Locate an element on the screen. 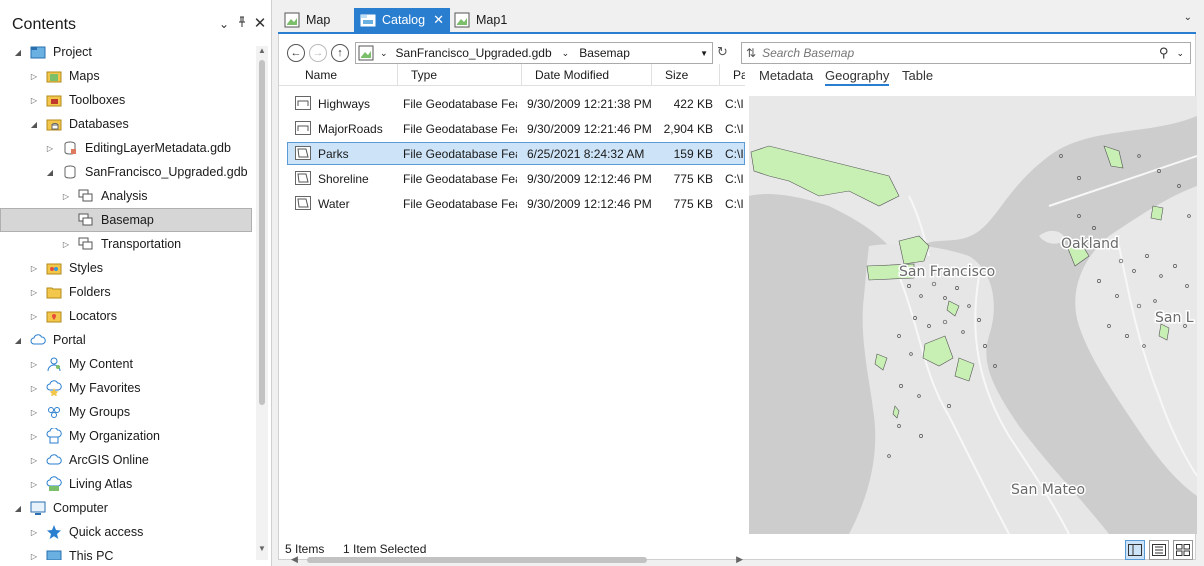  sort-icon: ⇅ is located at coordinates (751, 53).